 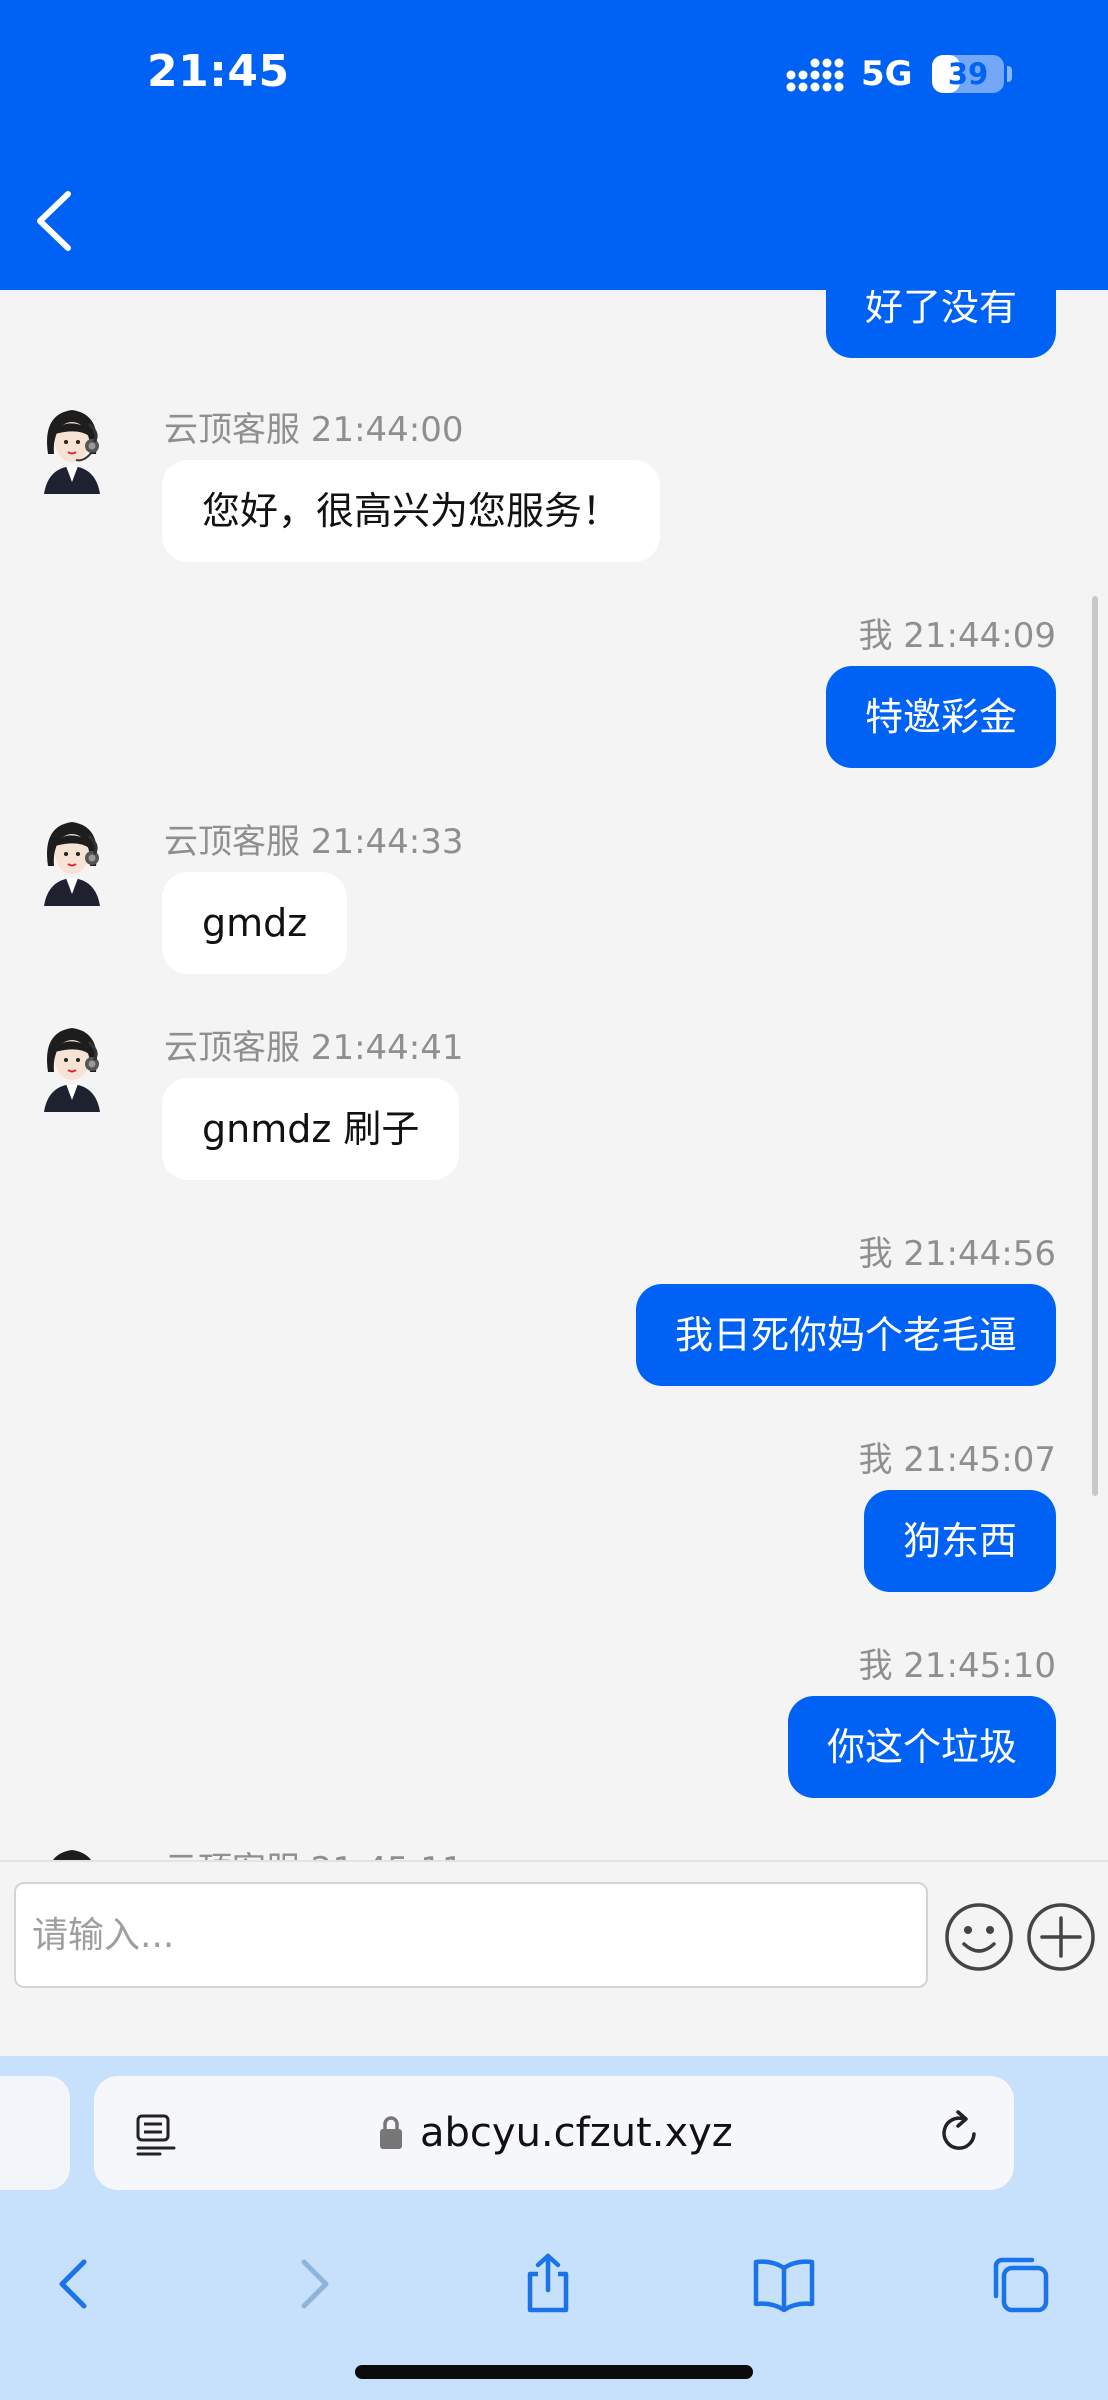 I want to click on chat-scrollbar, so click(x=1095, y=1046).